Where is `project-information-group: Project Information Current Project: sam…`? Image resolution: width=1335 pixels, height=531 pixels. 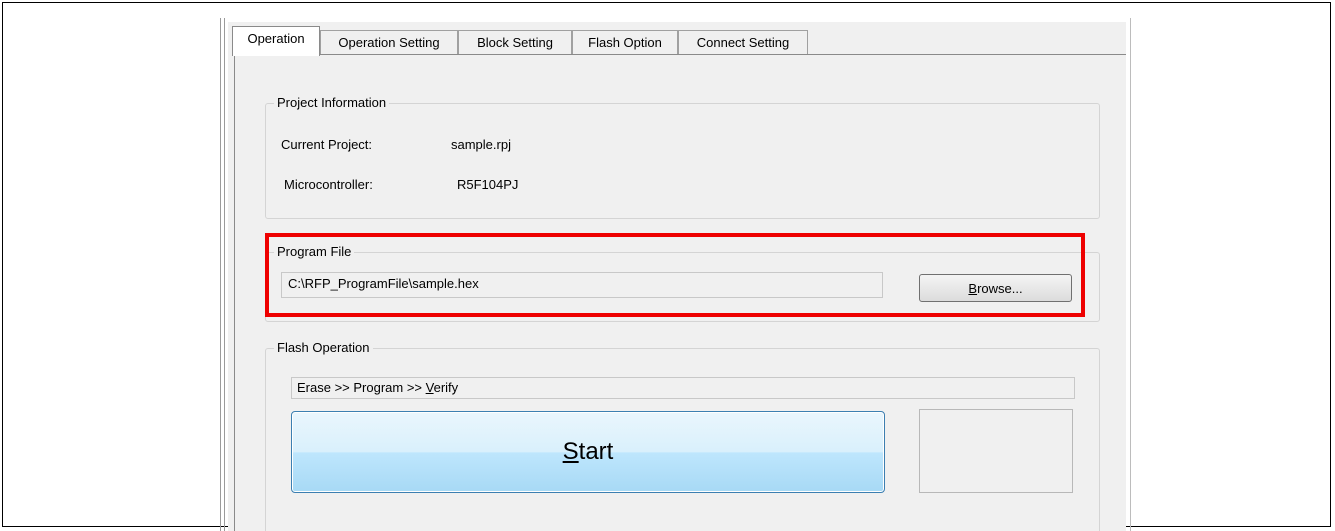 project-information-group: Project Information Current Project: sam… is located at coordinates (682, 157).